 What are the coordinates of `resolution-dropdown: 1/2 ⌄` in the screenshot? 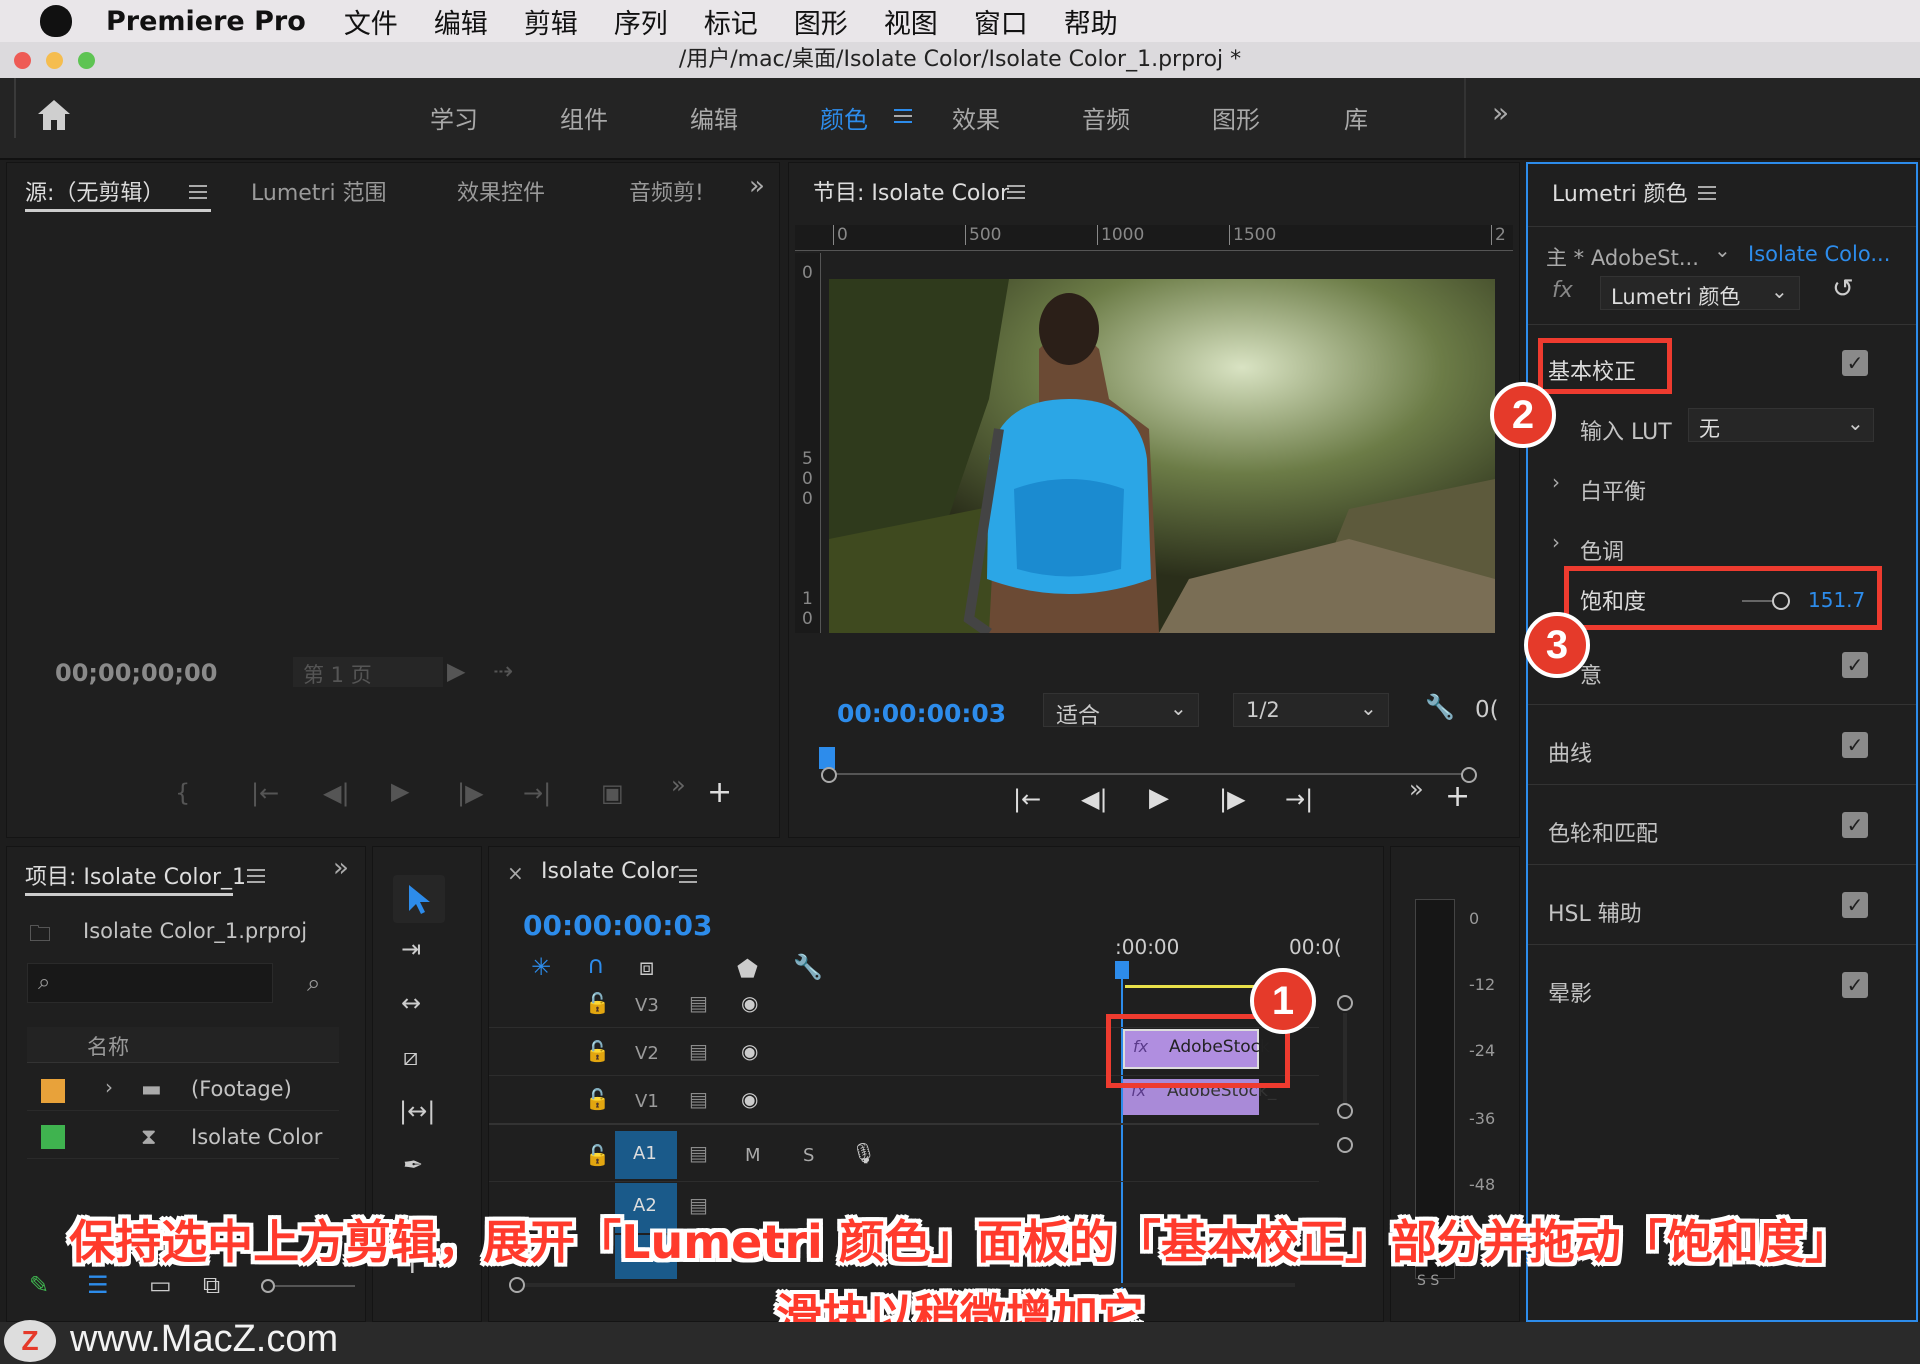 It's located at (1311, 710).